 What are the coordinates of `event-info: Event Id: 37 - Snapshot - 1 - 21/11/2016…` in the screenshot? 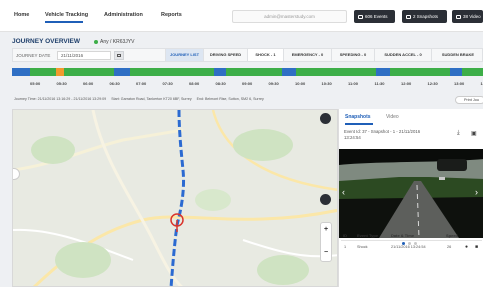 It's located at (401, 135).